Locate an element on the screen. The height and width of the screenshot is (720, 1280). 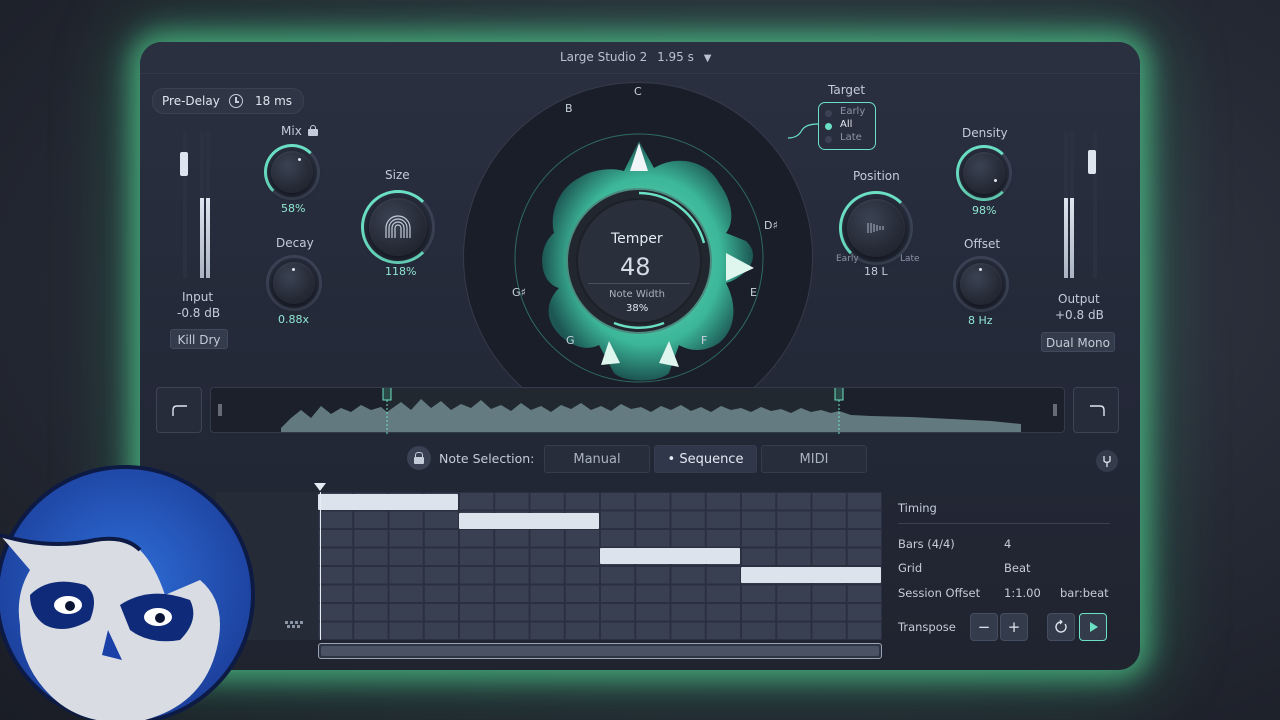
loop-button is located at coordinates (1061, 627).